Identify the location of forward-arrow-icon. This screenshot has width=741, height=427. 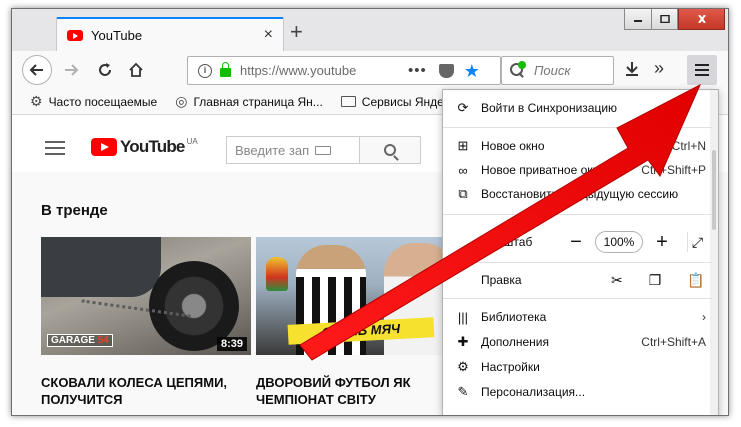
(72, 70).